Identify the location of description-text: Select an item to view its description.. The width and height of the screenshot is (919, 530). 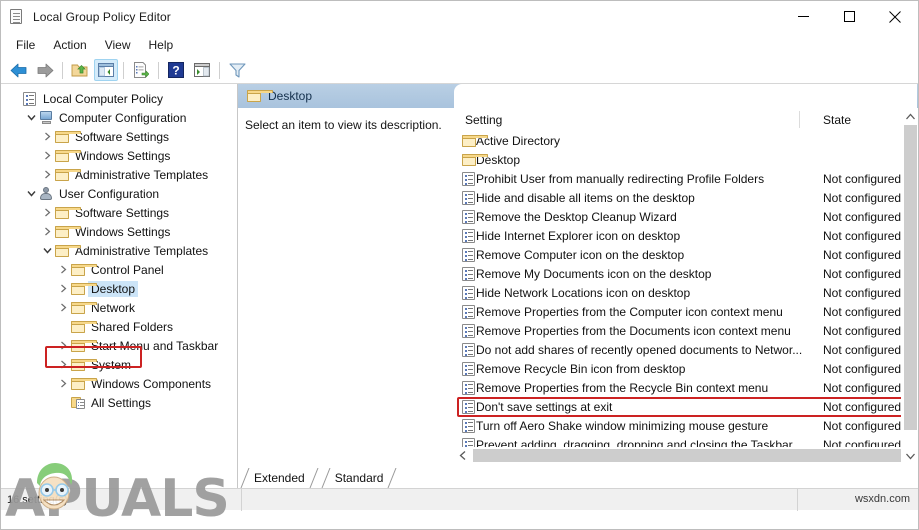
(343, 125).